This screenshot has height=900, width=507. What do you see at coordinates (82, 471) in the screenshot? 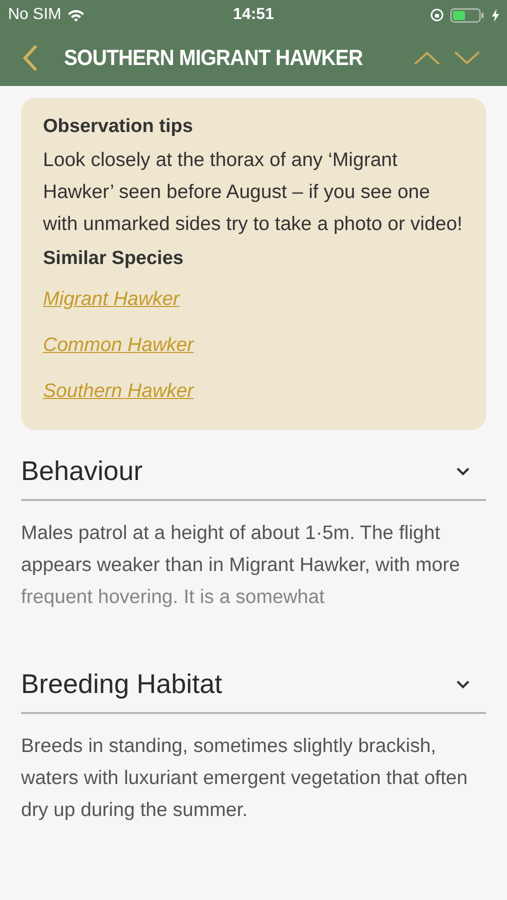
I see `section-heading: Behaviour` at bounding box center [82, 471].